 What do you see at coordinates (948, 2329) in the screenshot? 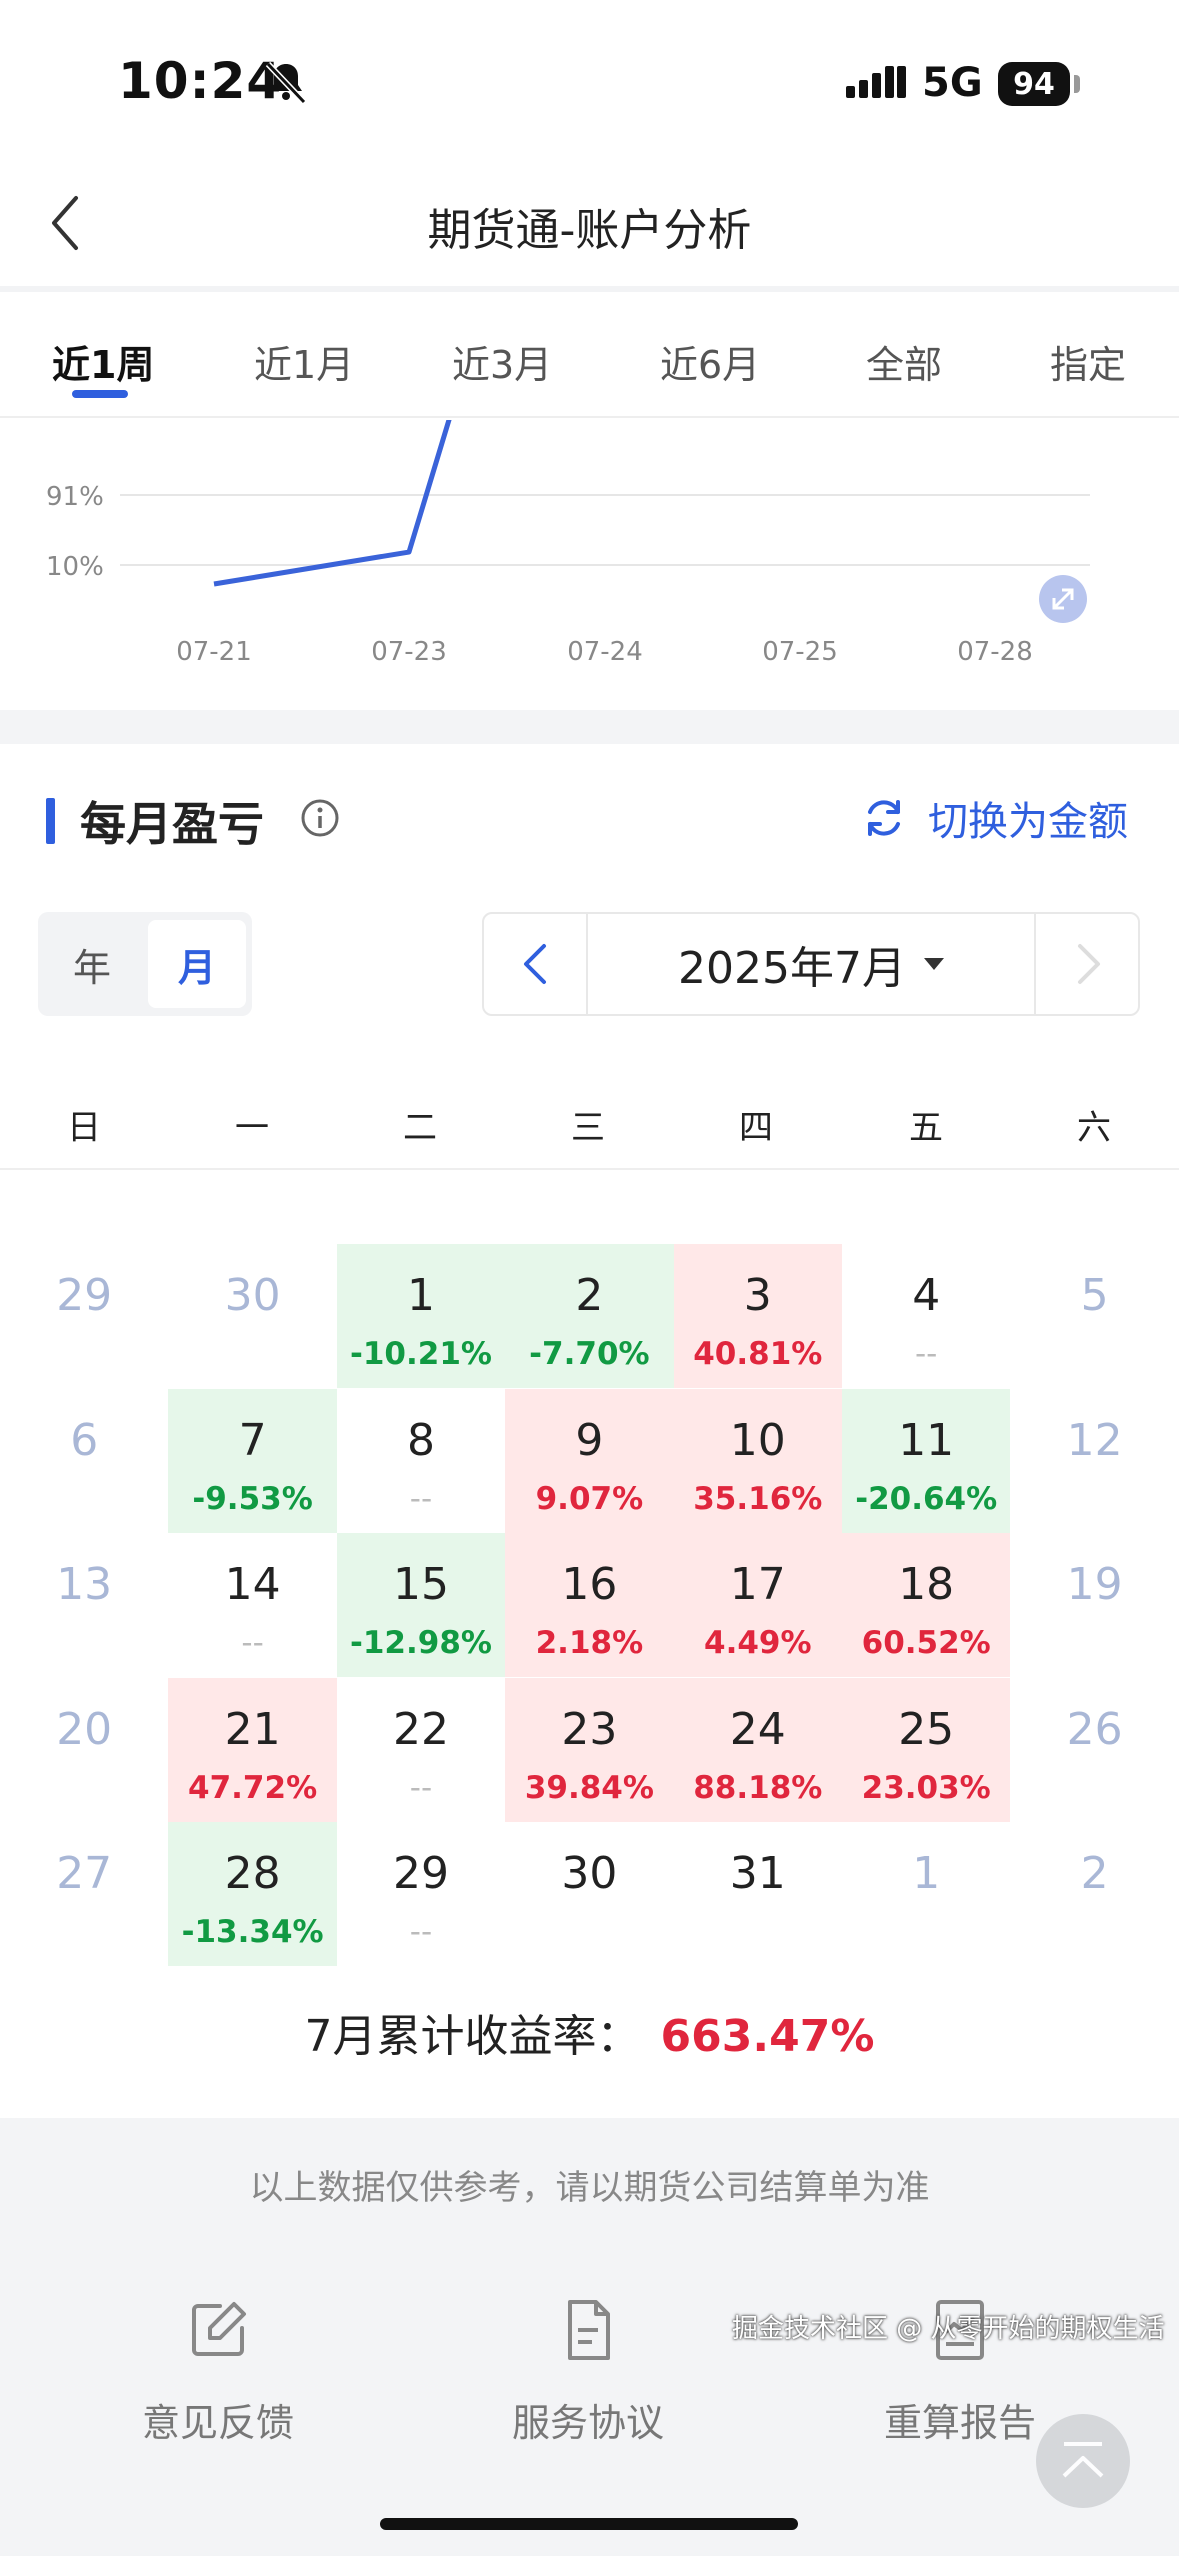
I see `watermark: 掘金技术社区 @ 从零开始的期权生活` at bounding box center [948, 2329].